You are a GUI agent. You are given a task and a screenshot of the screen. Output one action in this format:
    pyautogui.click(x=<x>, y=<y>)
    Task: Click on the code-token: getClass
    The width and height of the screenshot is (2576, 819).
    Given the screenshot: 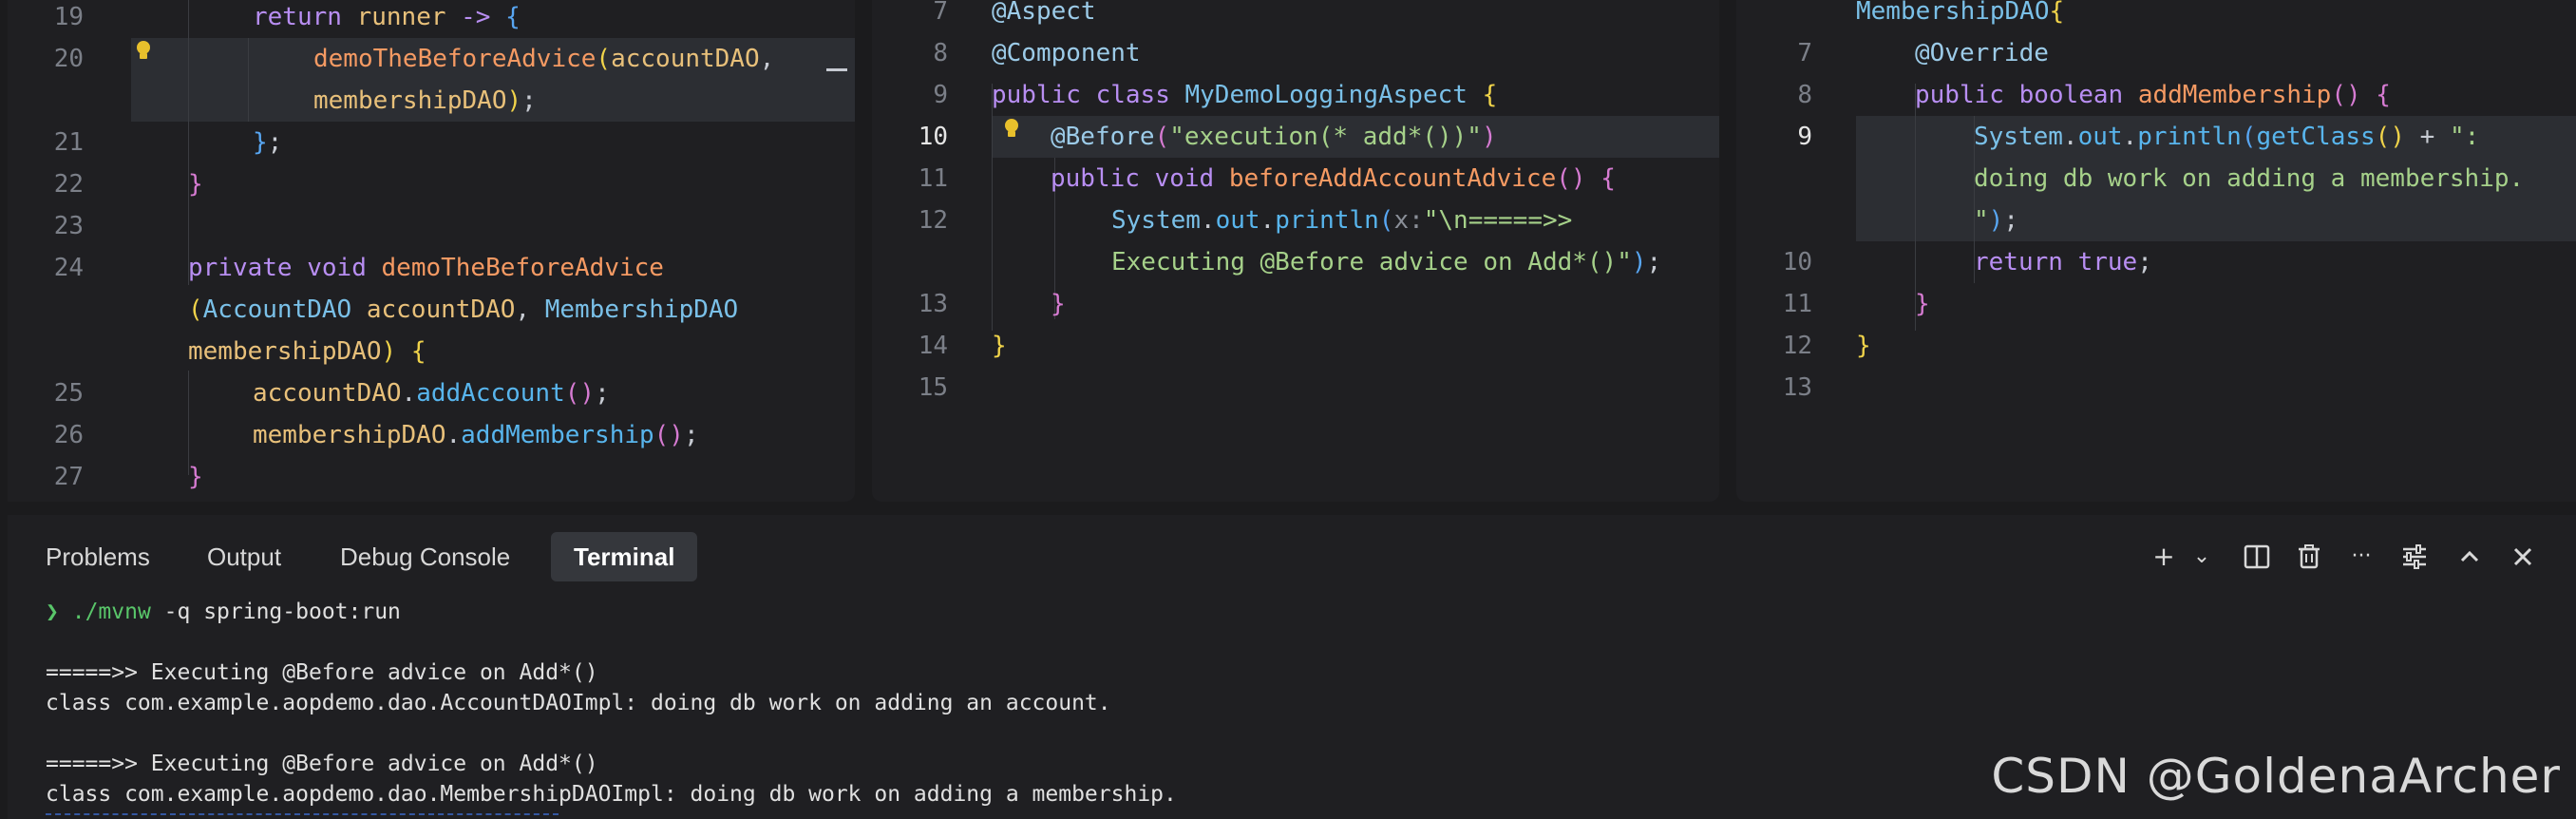 What is the action you would take?
    pyautogui.click(x=2316, y=137)
    